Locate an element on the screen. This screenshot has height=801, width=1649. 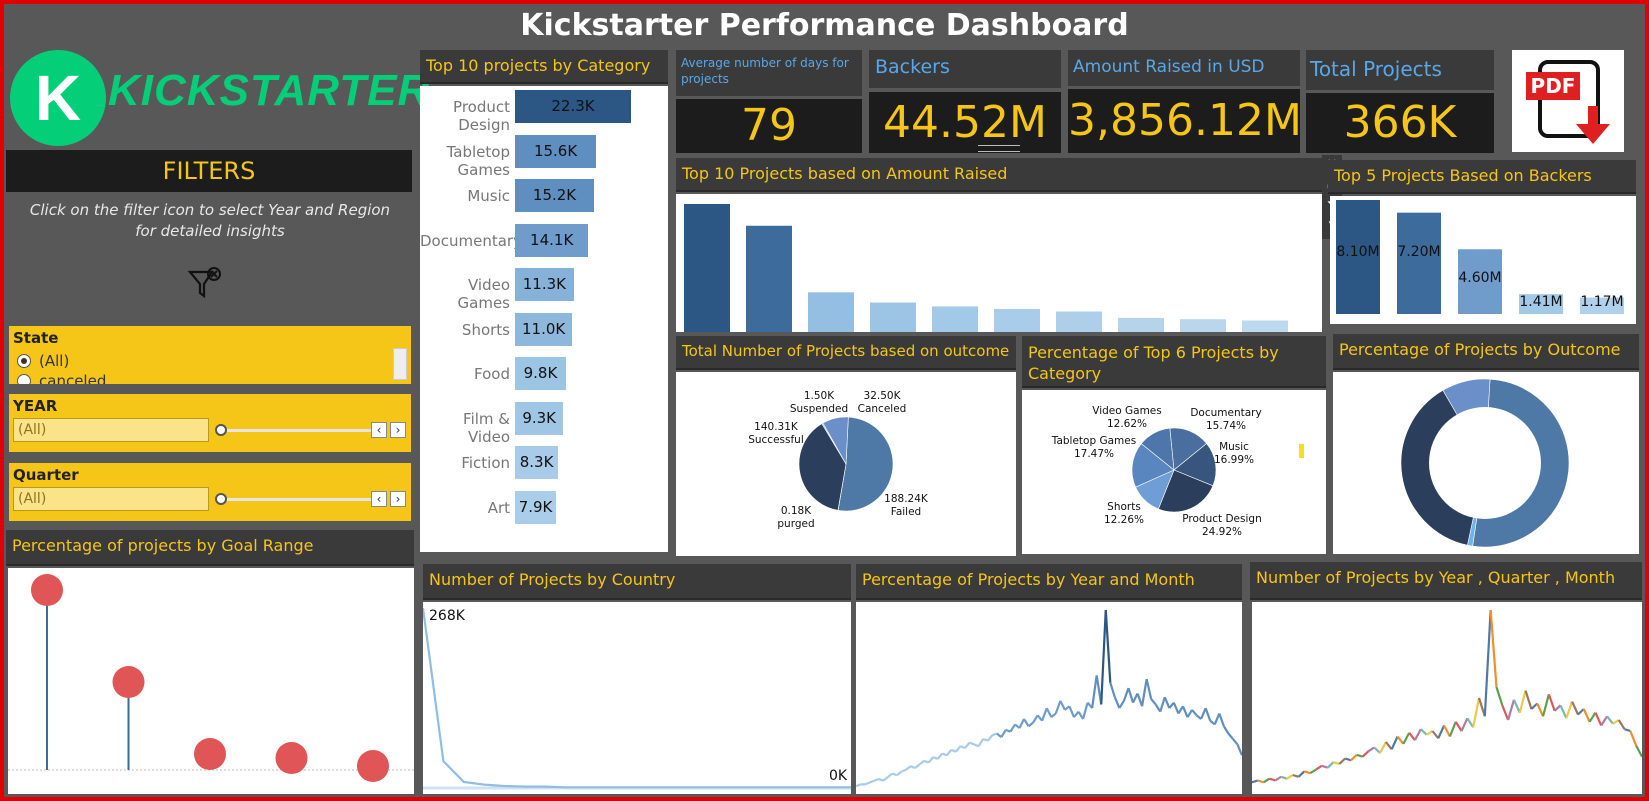
backers-value-label: 8.10M is located at coordinates (1357, 252).